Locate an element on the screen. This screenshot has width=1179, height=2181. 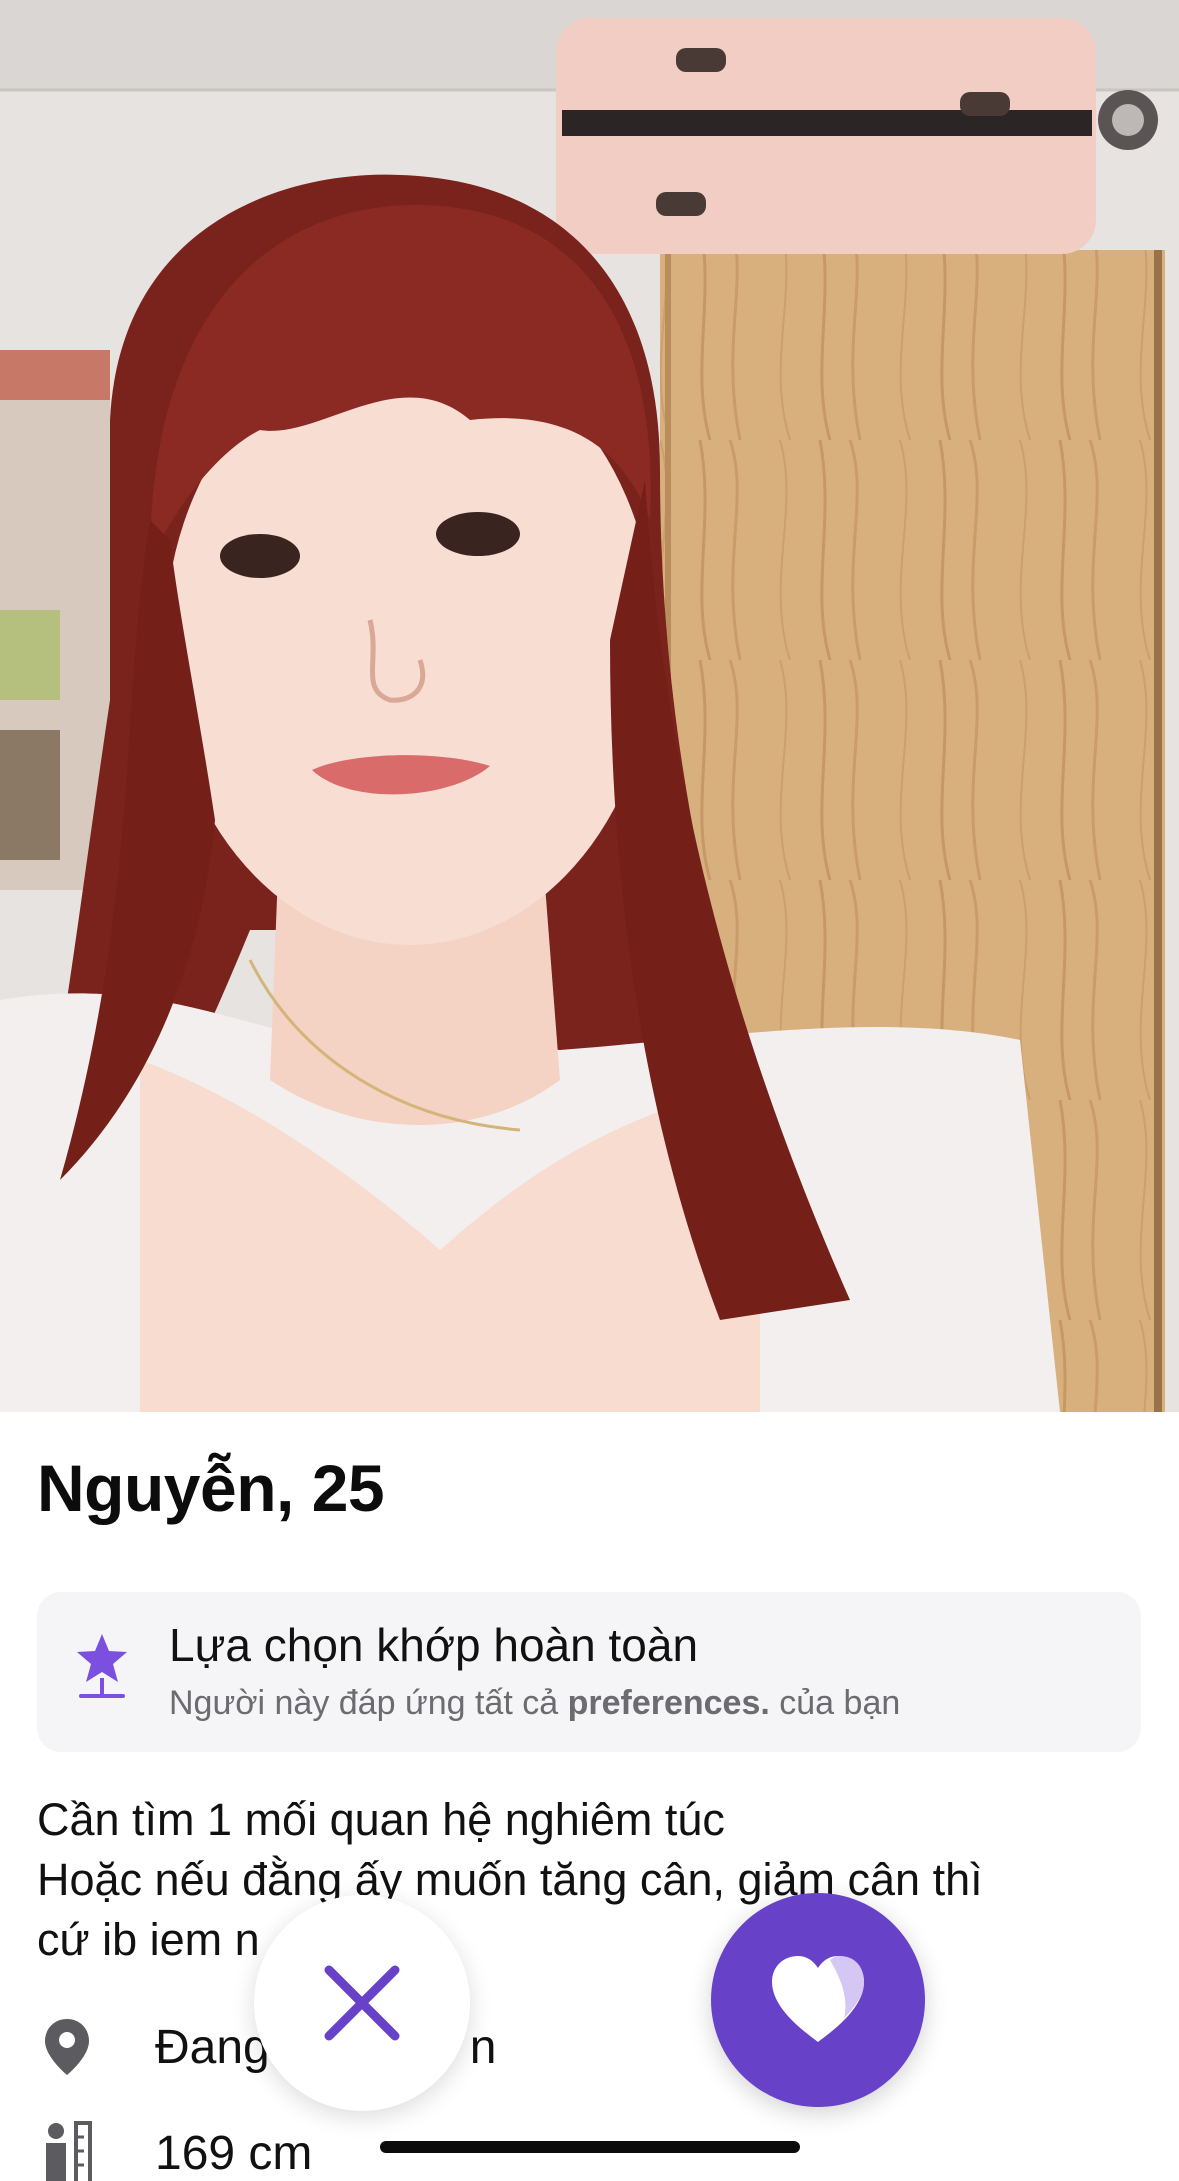
pass-button is located at coordinates (362, 2003).